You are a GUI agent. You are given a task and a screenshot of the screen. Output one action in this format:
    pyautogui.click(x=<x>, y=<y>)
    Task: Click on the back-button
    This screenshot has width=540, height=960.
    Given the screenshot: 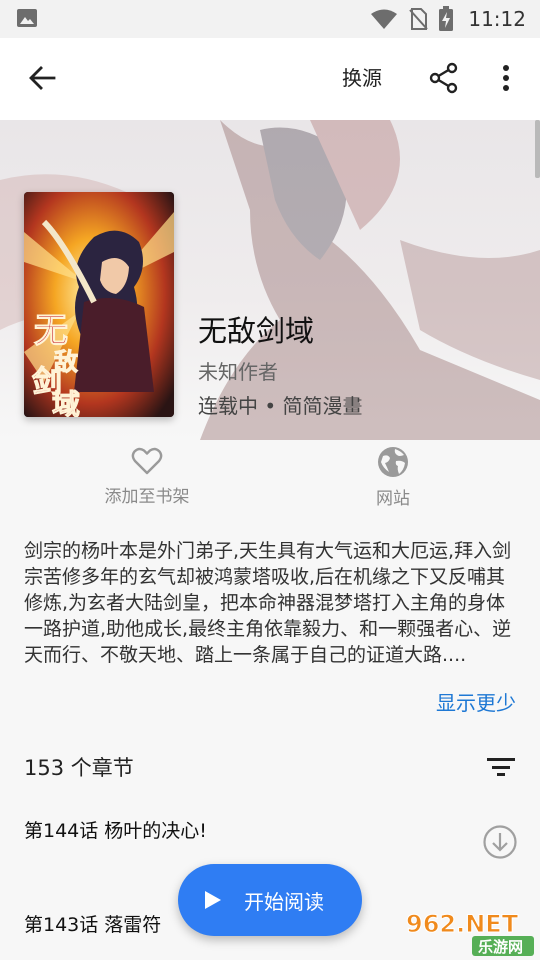 What is the action you would take?
    pyautogui.click(x=42, y=78)
    